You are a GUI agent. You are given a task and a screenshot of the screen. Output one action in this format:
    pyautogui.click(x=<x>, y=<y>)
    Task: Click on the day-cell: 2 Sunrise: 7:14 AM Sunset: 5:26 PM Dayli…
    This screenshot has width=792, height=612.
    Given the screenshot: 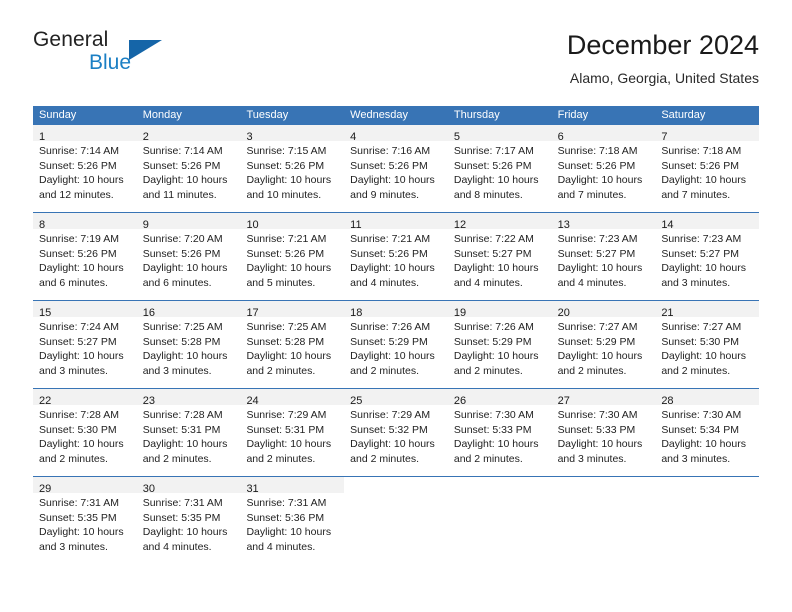 What is the action you would take?
    pyautogui.click(x=188, y=163)
    